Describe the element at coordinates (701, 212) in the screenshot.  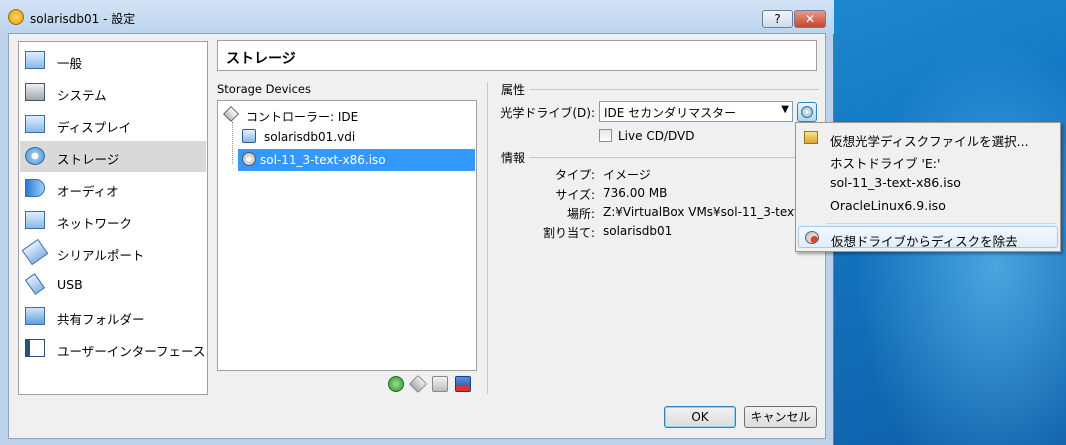
I see `location-value: Z:¥VirtualBox VMs¥sol-11_3-text-x86` at that location.